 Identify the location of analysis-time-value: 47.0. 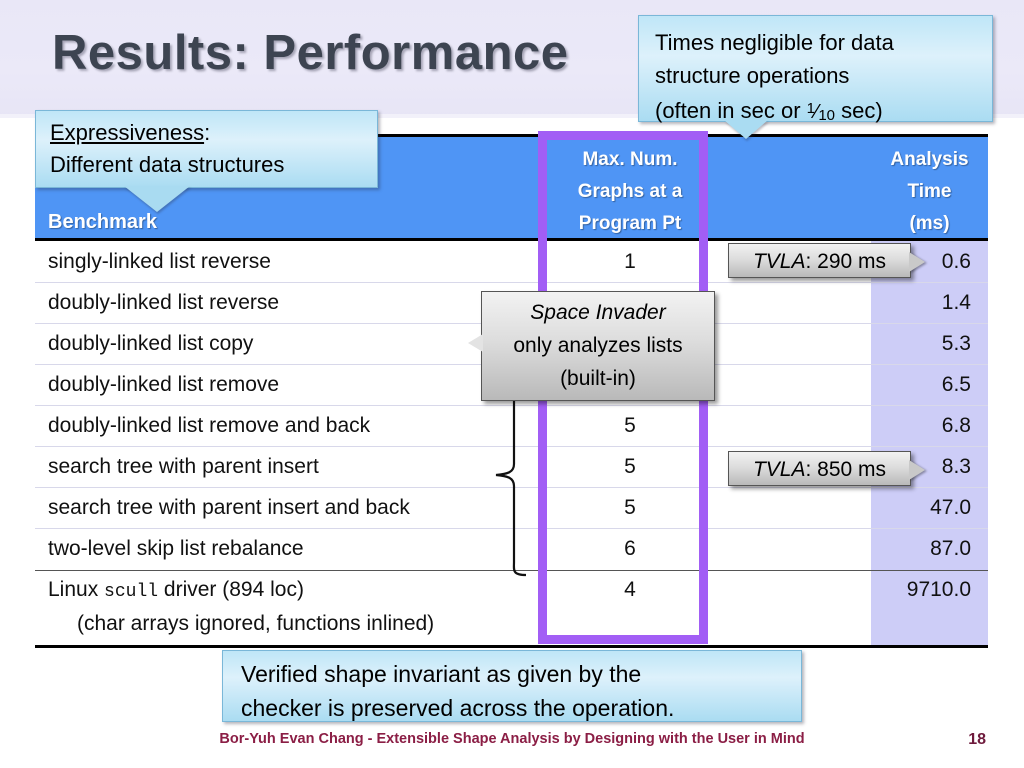
(950, 507).